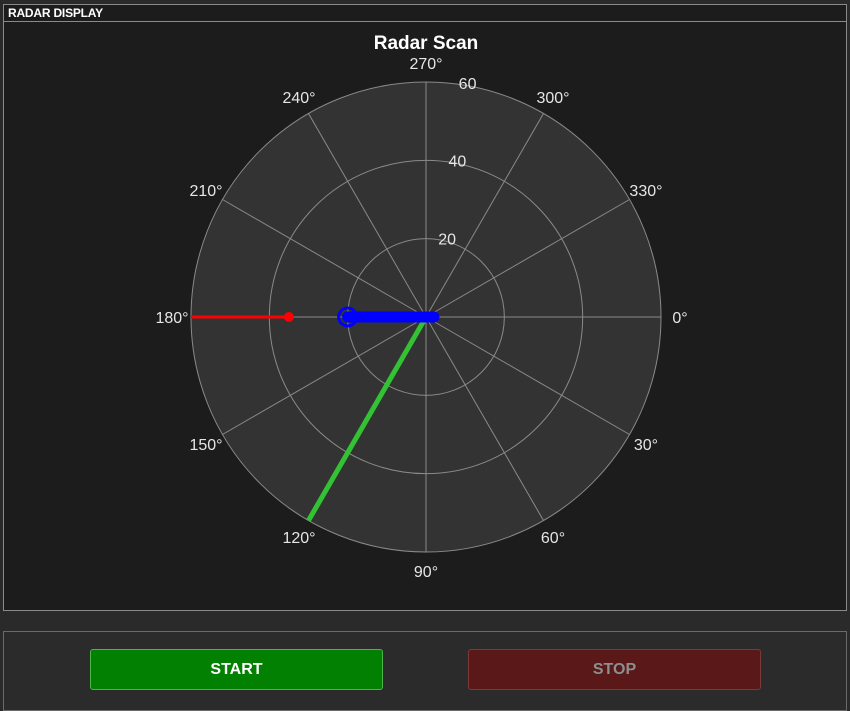 This screenshot has height=711, width=850. Describe the element at coordinates (298, 538) in the screenshot. I see `angle-tick-label: 120°` at that location.